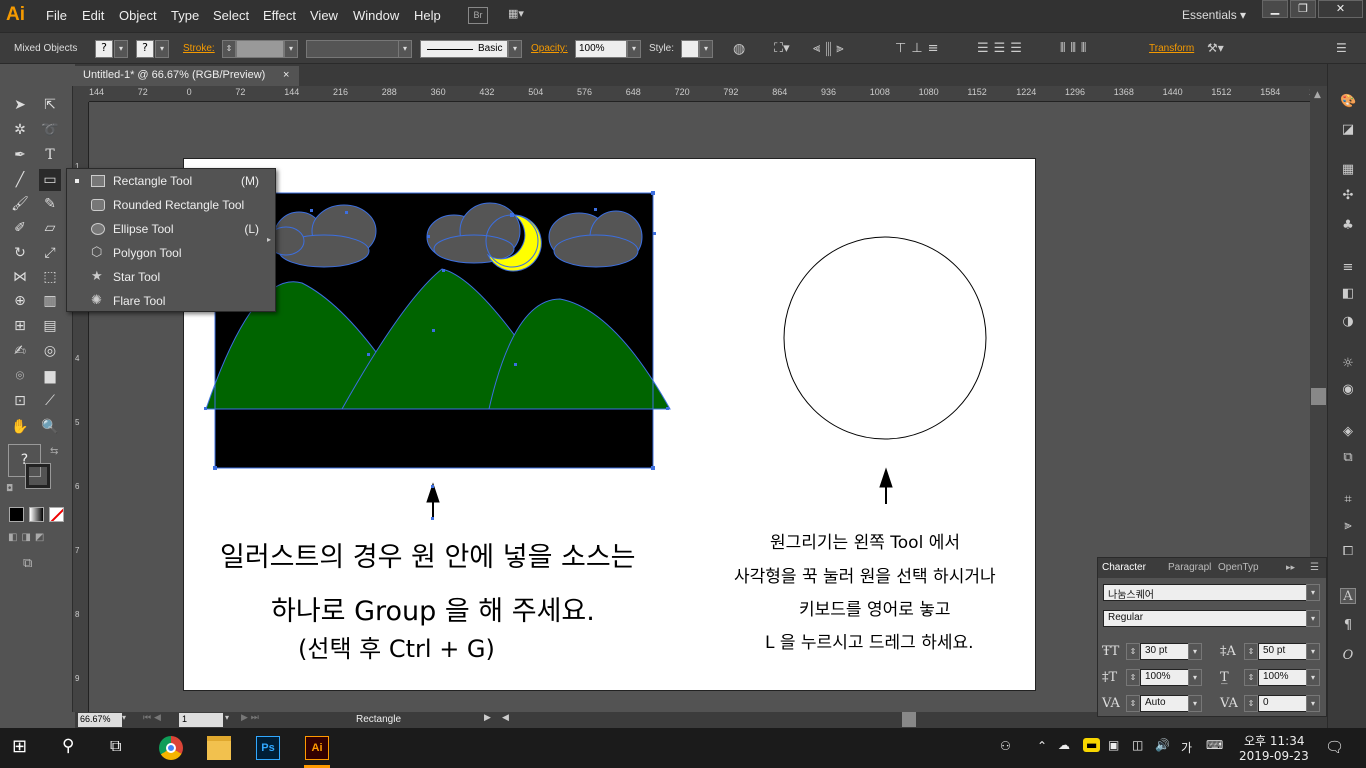 The image size is (1366, 768). Describe the element at coordinates (1313, 677) in the screenshot. I see `horizontal-scale-dropdown: ▾` at that location.